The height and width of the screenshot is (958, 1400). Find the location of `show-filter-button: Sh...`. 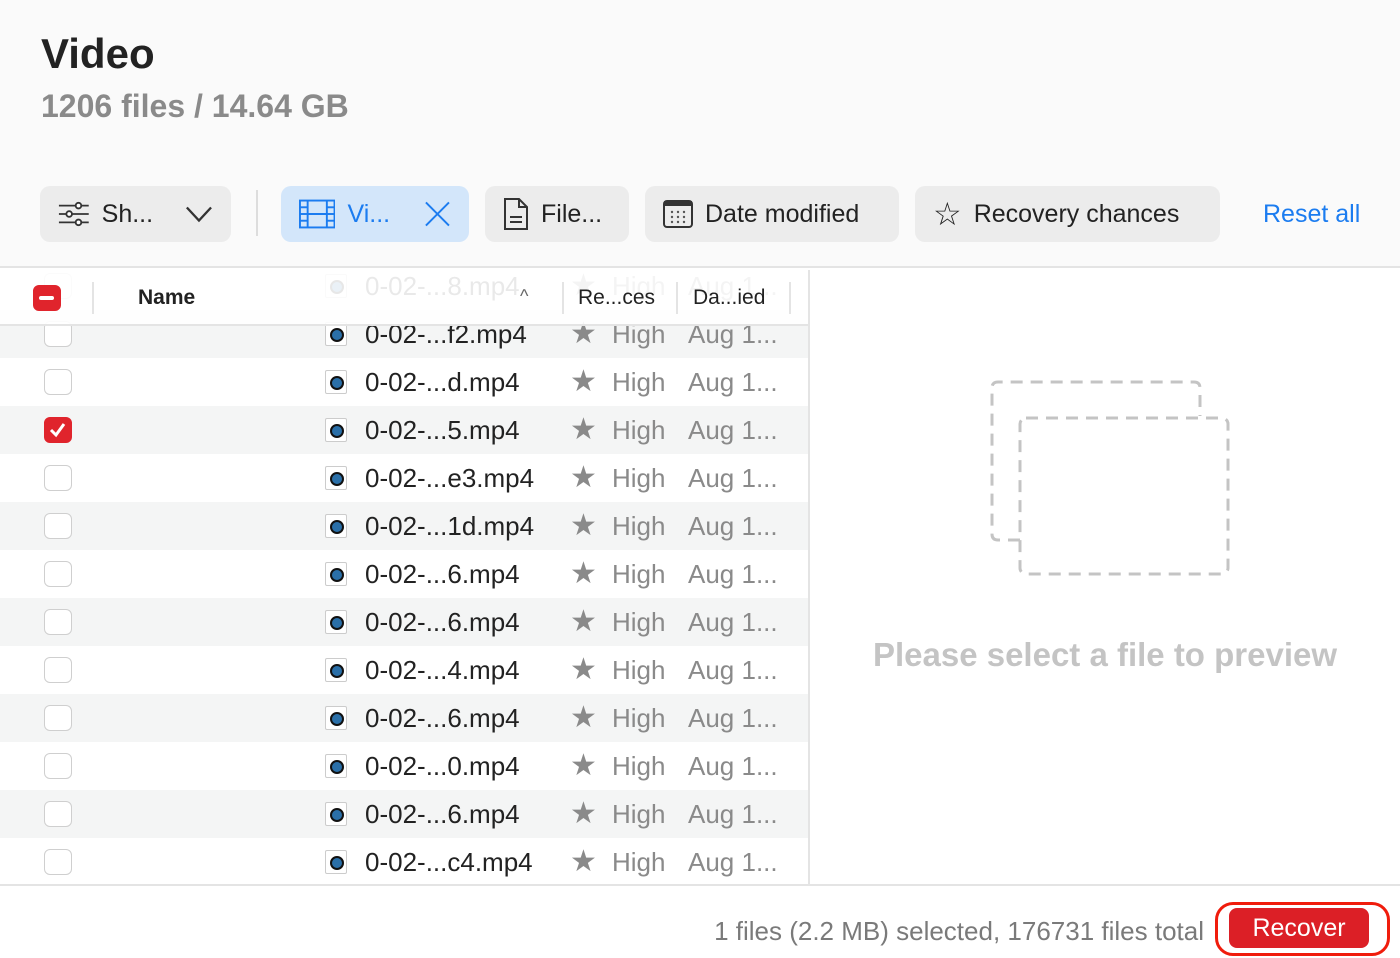

show-filter-button: Sh... is located at coordinates (135, 214).